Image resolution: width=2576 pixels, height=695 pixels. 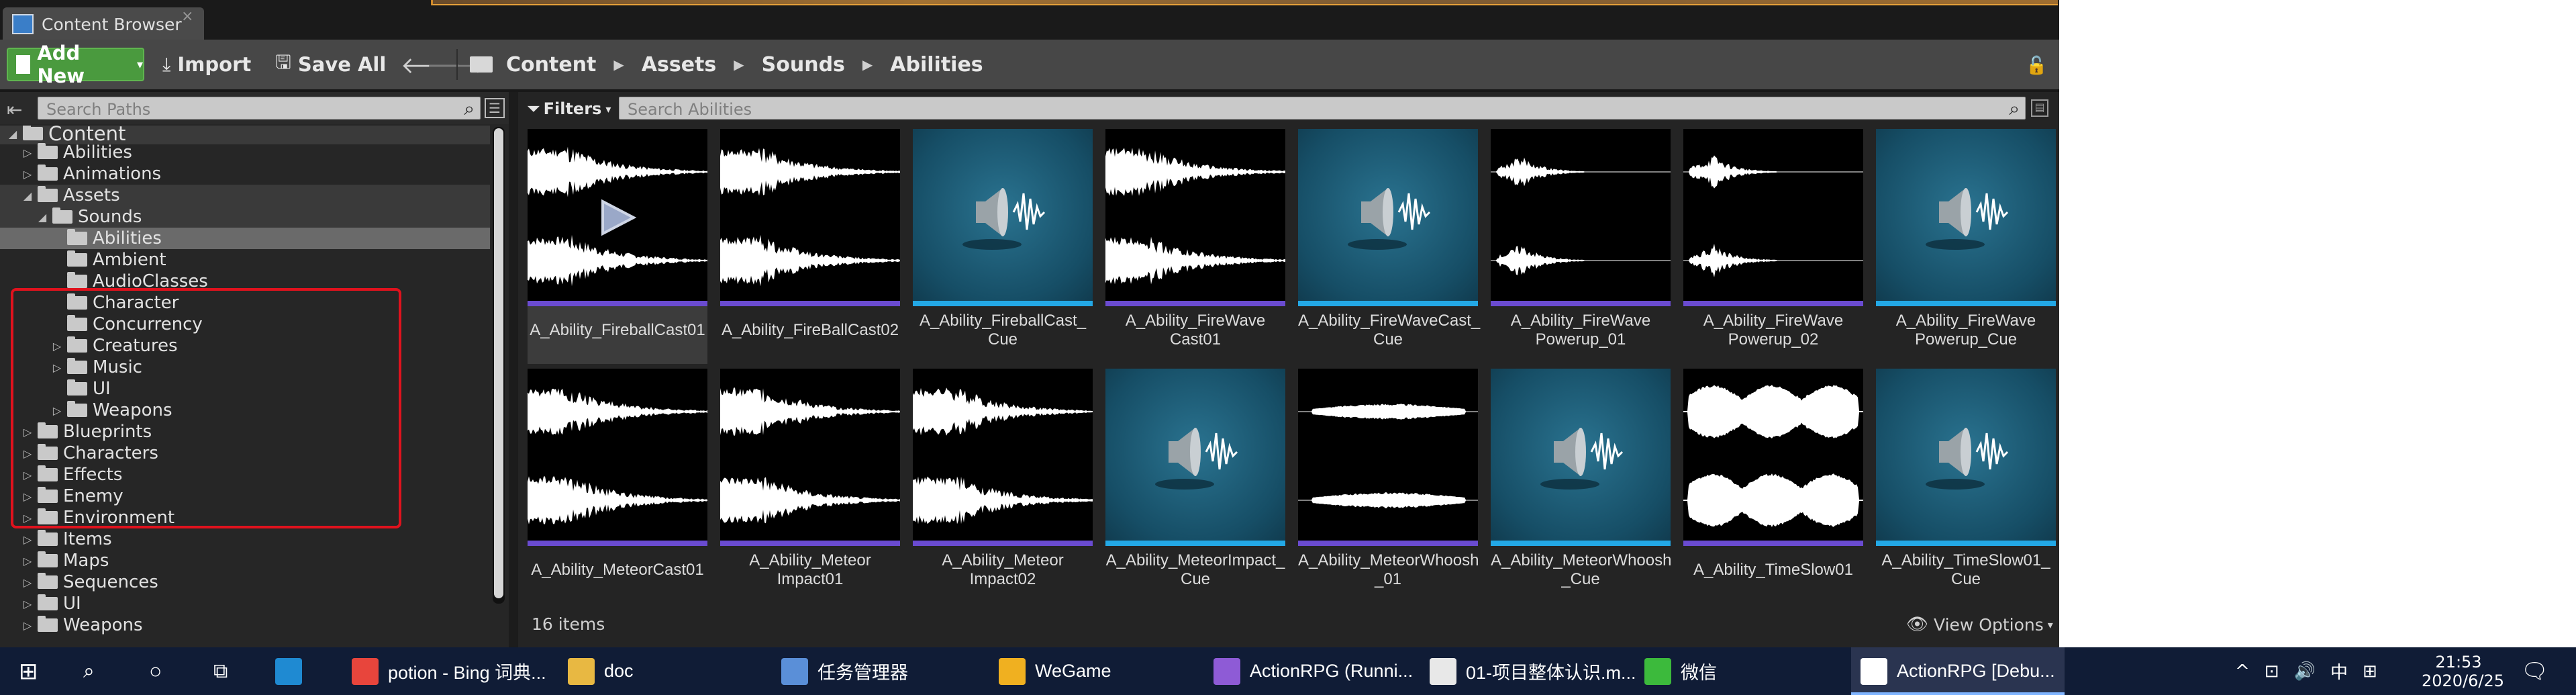 I want to click on asset-name: A_Ability_MeteorCast01, so click(x=617, y=570).